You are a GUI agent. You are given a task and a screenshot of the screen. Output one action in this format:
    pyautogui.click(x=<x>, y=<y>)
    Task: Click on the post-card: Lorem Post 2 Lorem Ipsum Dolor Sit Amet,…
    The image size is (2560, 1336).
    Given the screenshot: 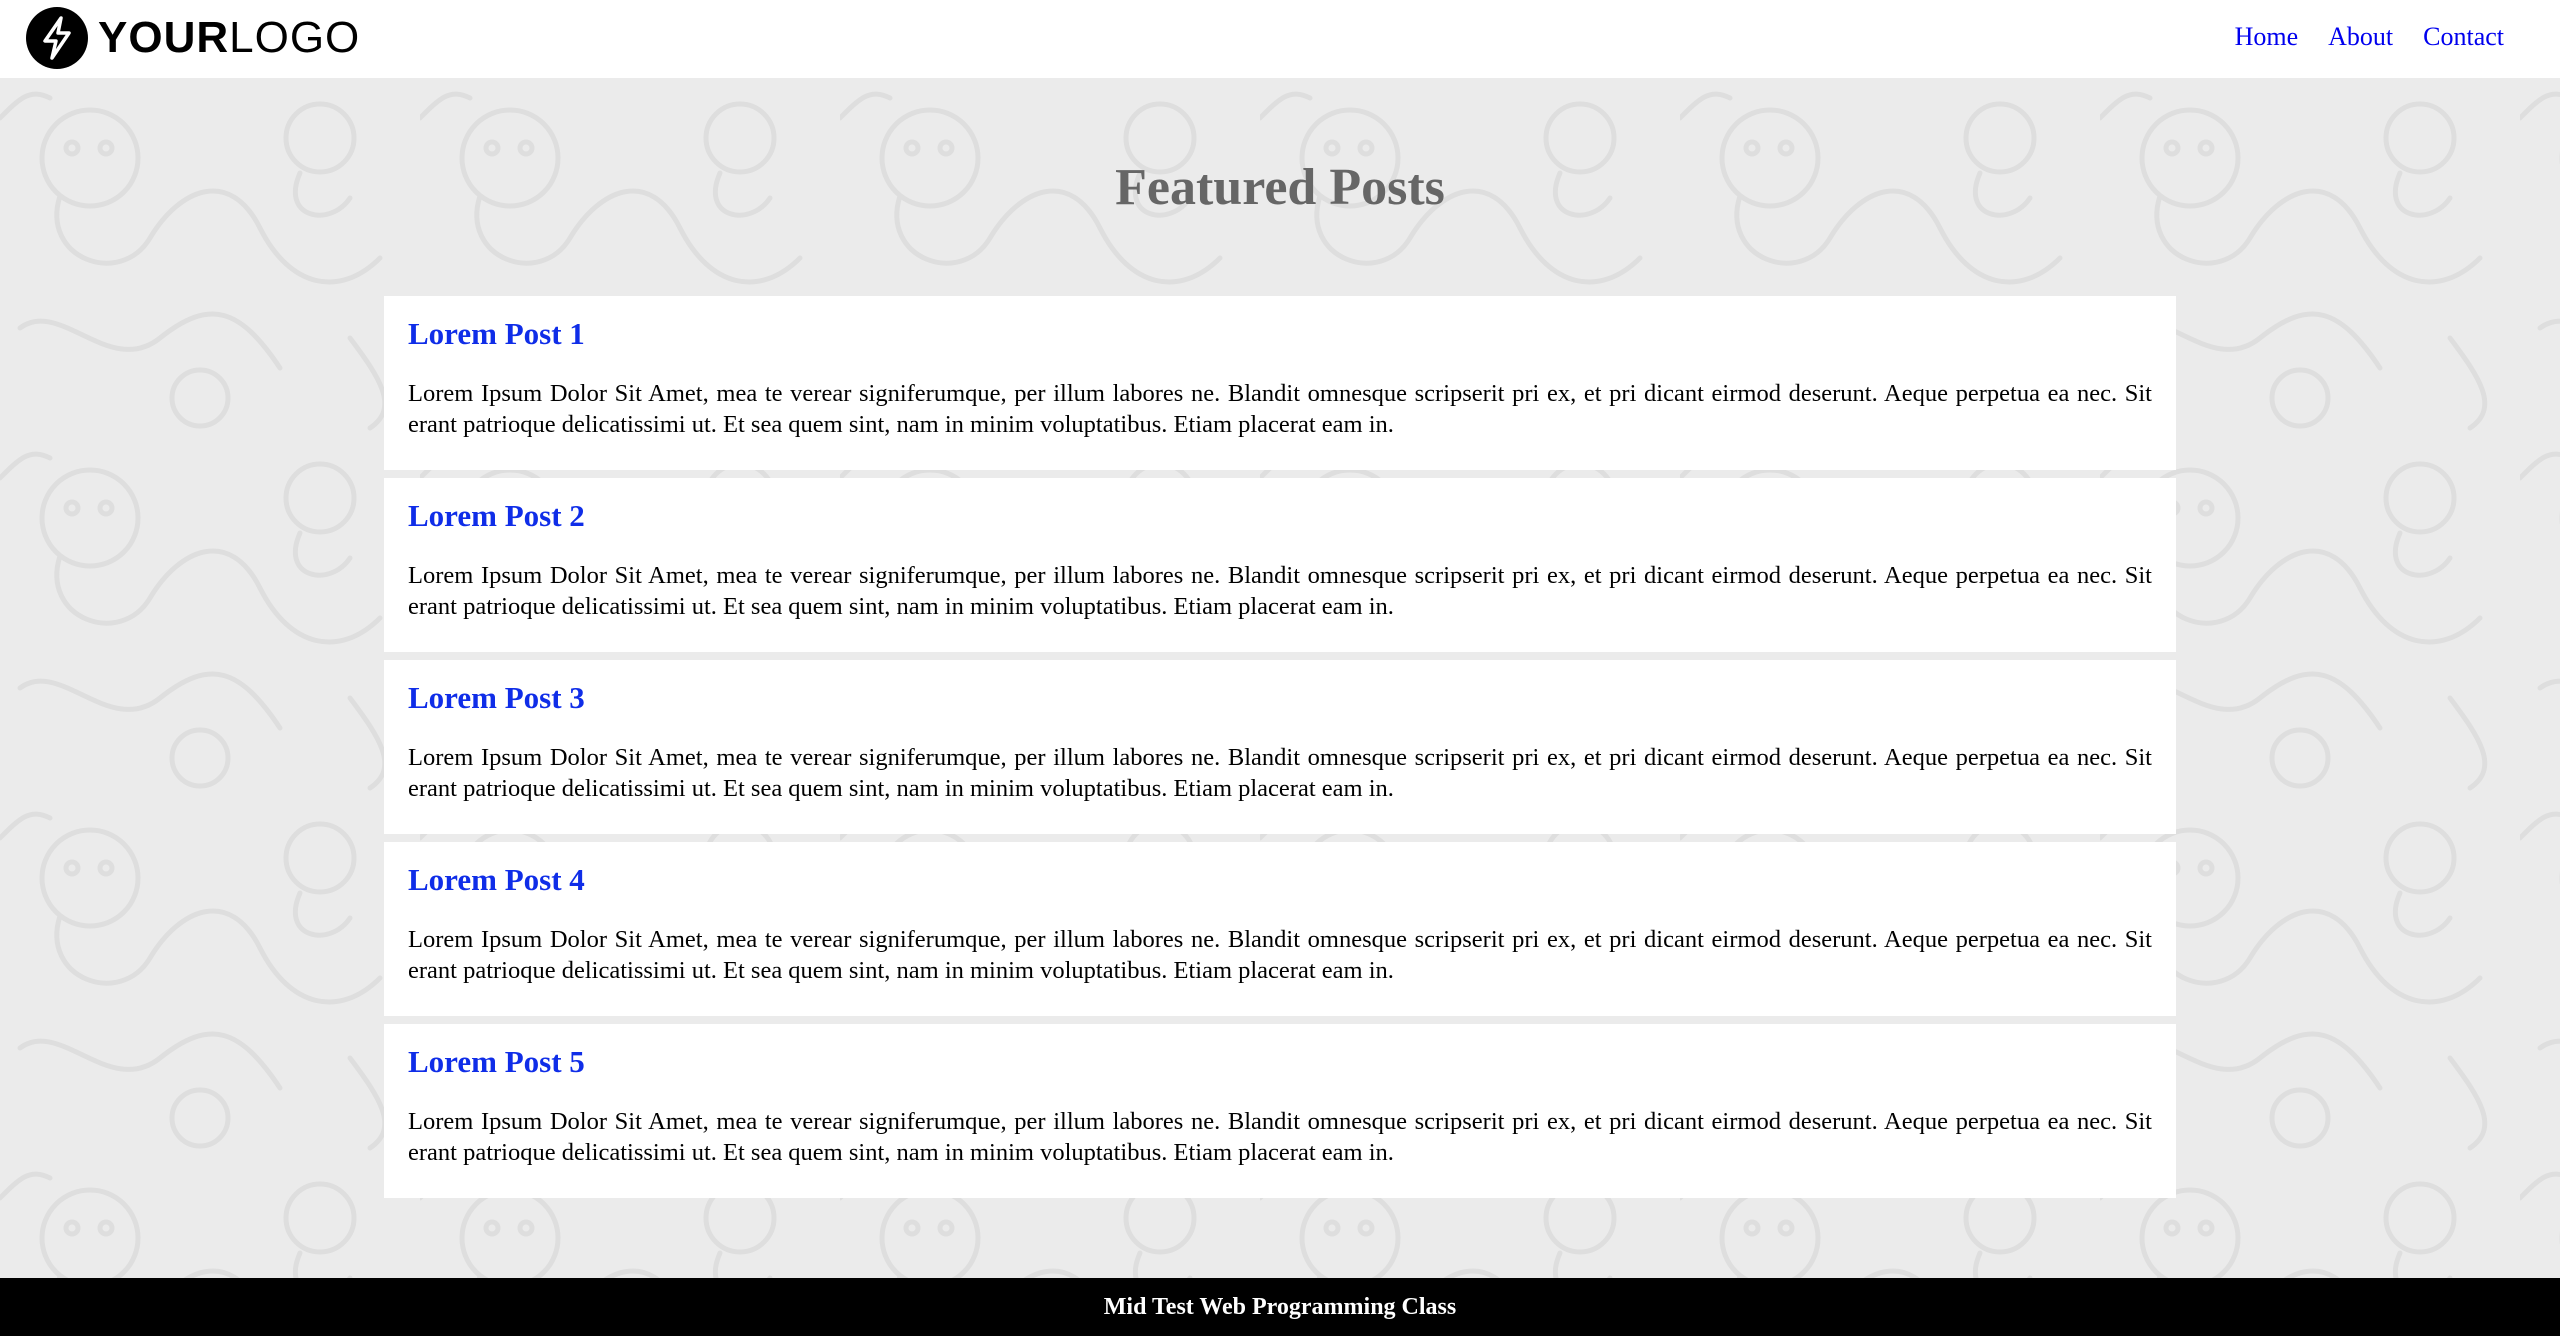 What is the action you would take?
    pyautogui.click(x=1280, y=565)
    